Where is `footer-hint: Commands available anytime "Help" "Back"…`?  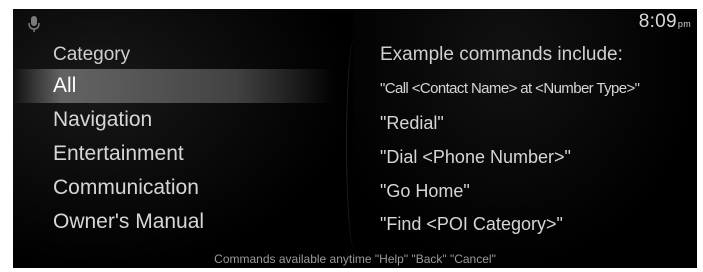
footer-hint: Commands available anytime "Help" "Back"… is located at coordinates (355, 259).